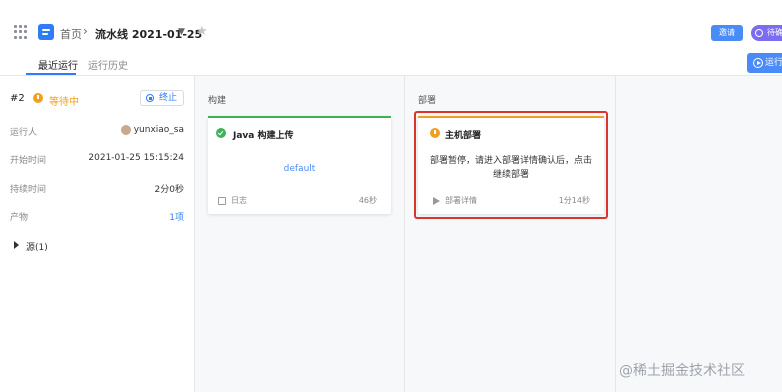 This screenshot has width=782, height=392. Describe the element at coordinates (427, 101) in the screenshot. I see `stage-title: 部署` at that location.